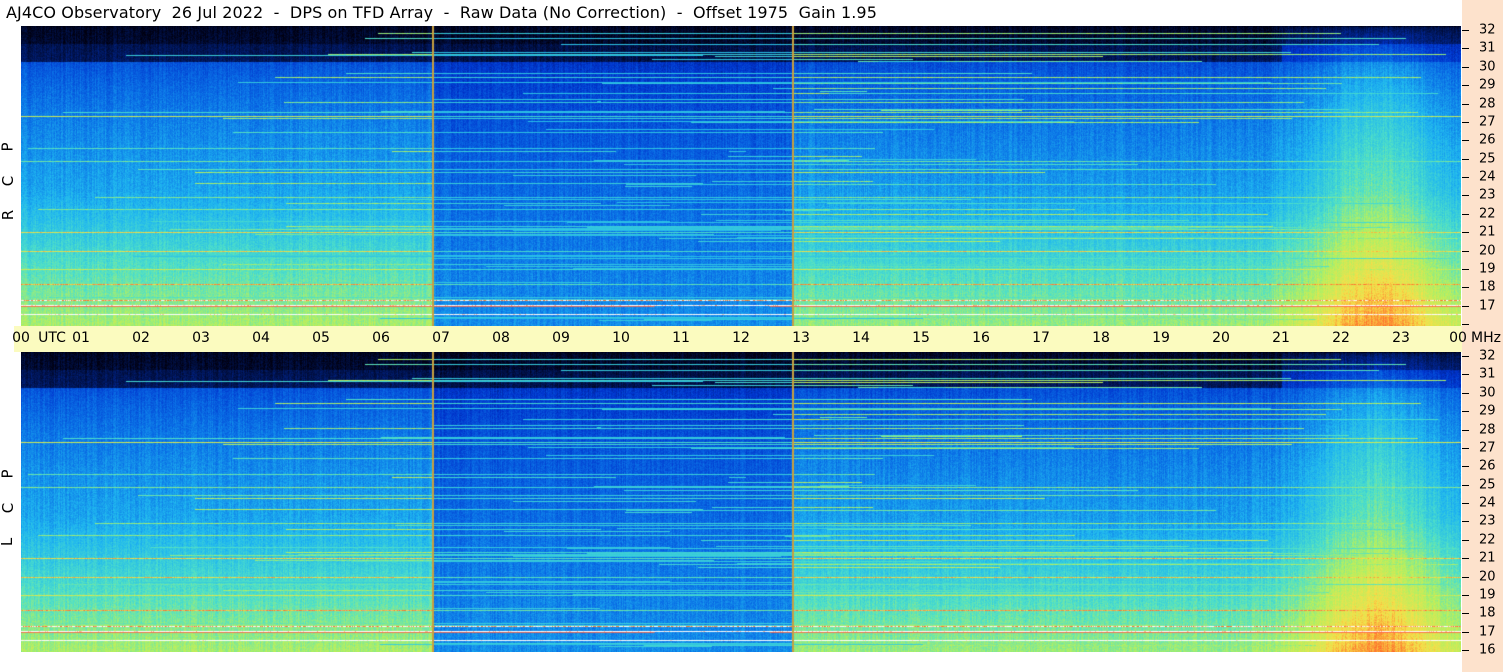 This screenshot has height=672, width=1503. Describe the element at coordinates (141, 338) in the screenshot. I see `utc-tick-label: 02` at that location.